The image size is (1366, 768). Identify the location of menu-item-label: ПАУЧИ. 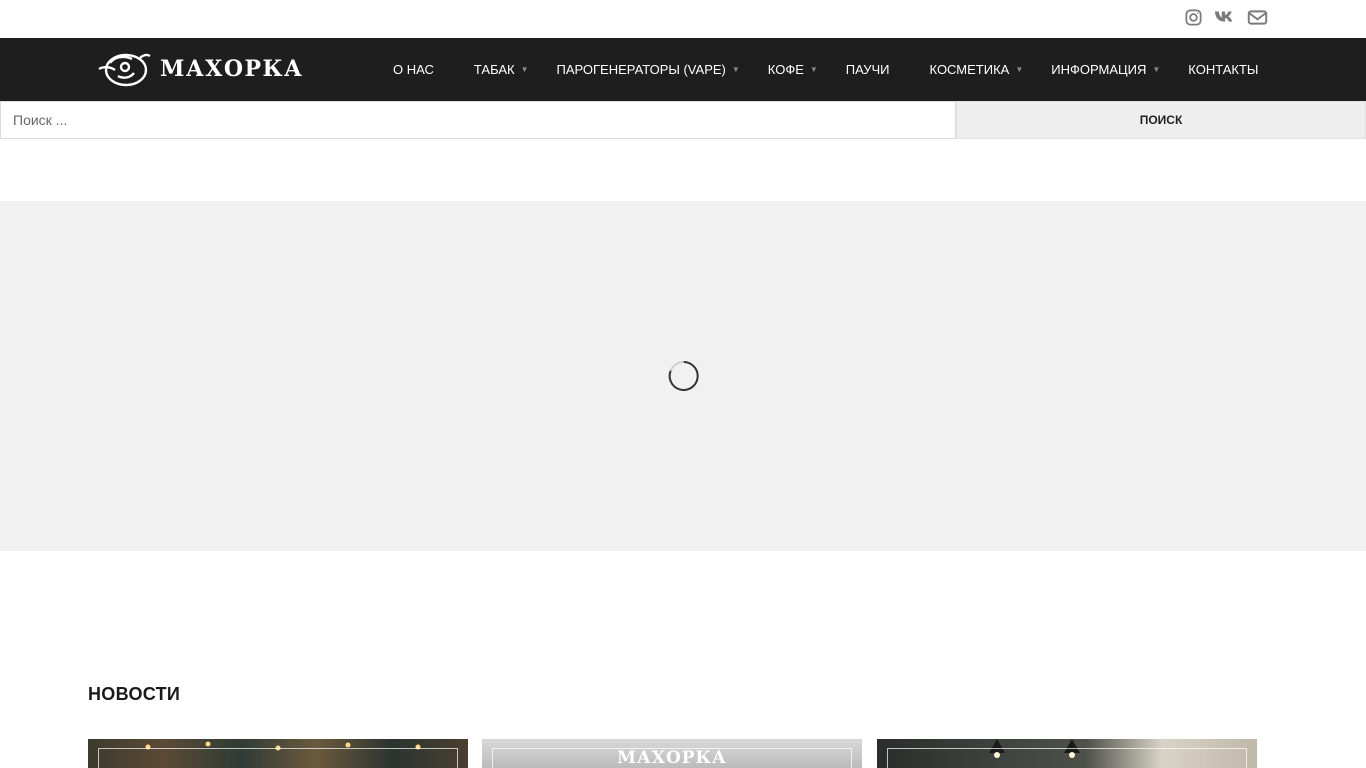
(867, 69).